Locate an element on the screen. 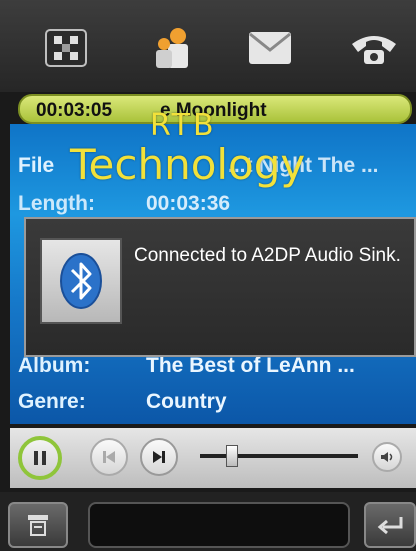 The height and width of the screenshot is (551, 416). back-arrow-icon is located at coordinates (390, 526).